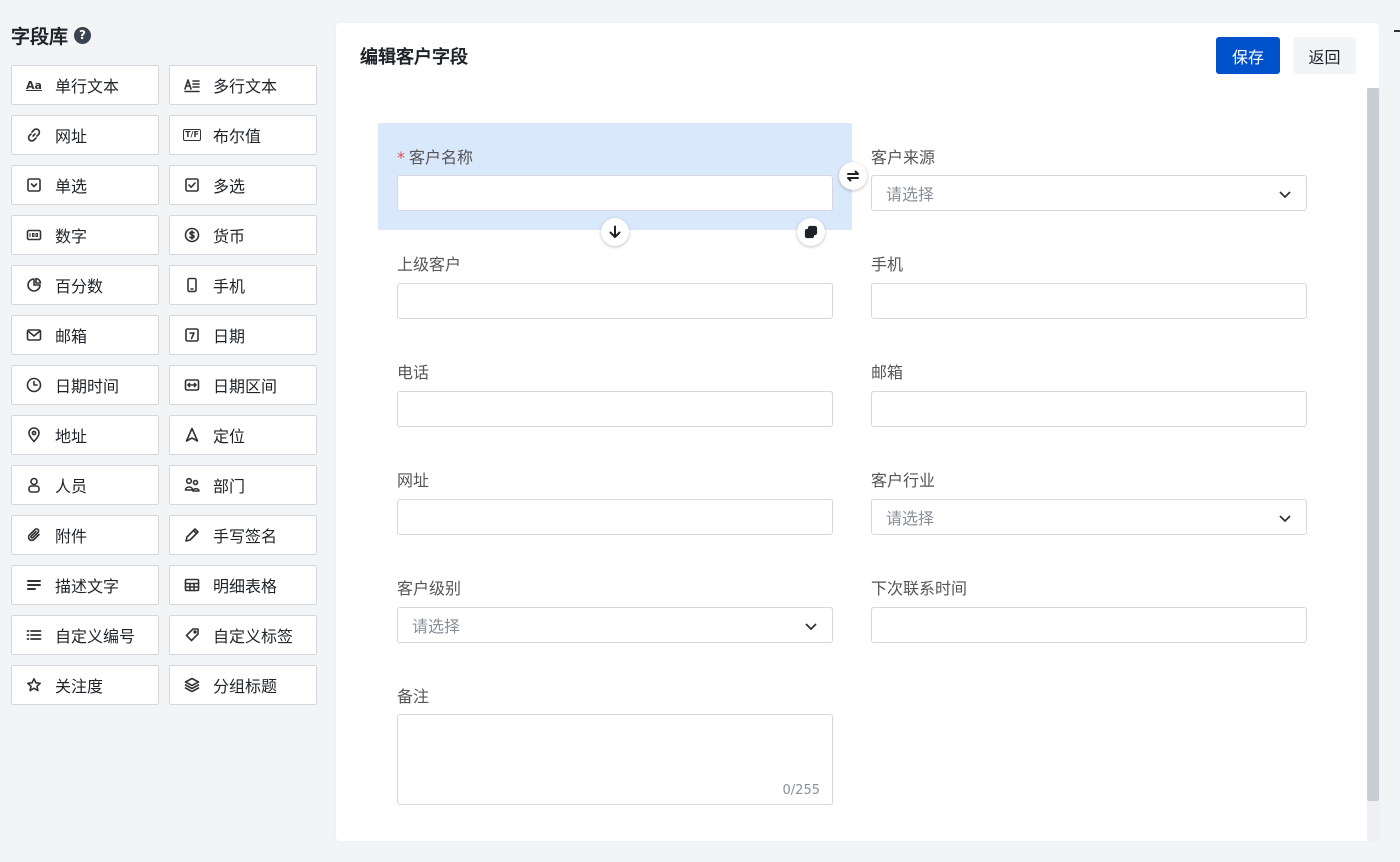  What do you see at coordinates (51, 35) in the screenshot?
I see `library-title: 字段库 ?` at bounding box center [51, 35].